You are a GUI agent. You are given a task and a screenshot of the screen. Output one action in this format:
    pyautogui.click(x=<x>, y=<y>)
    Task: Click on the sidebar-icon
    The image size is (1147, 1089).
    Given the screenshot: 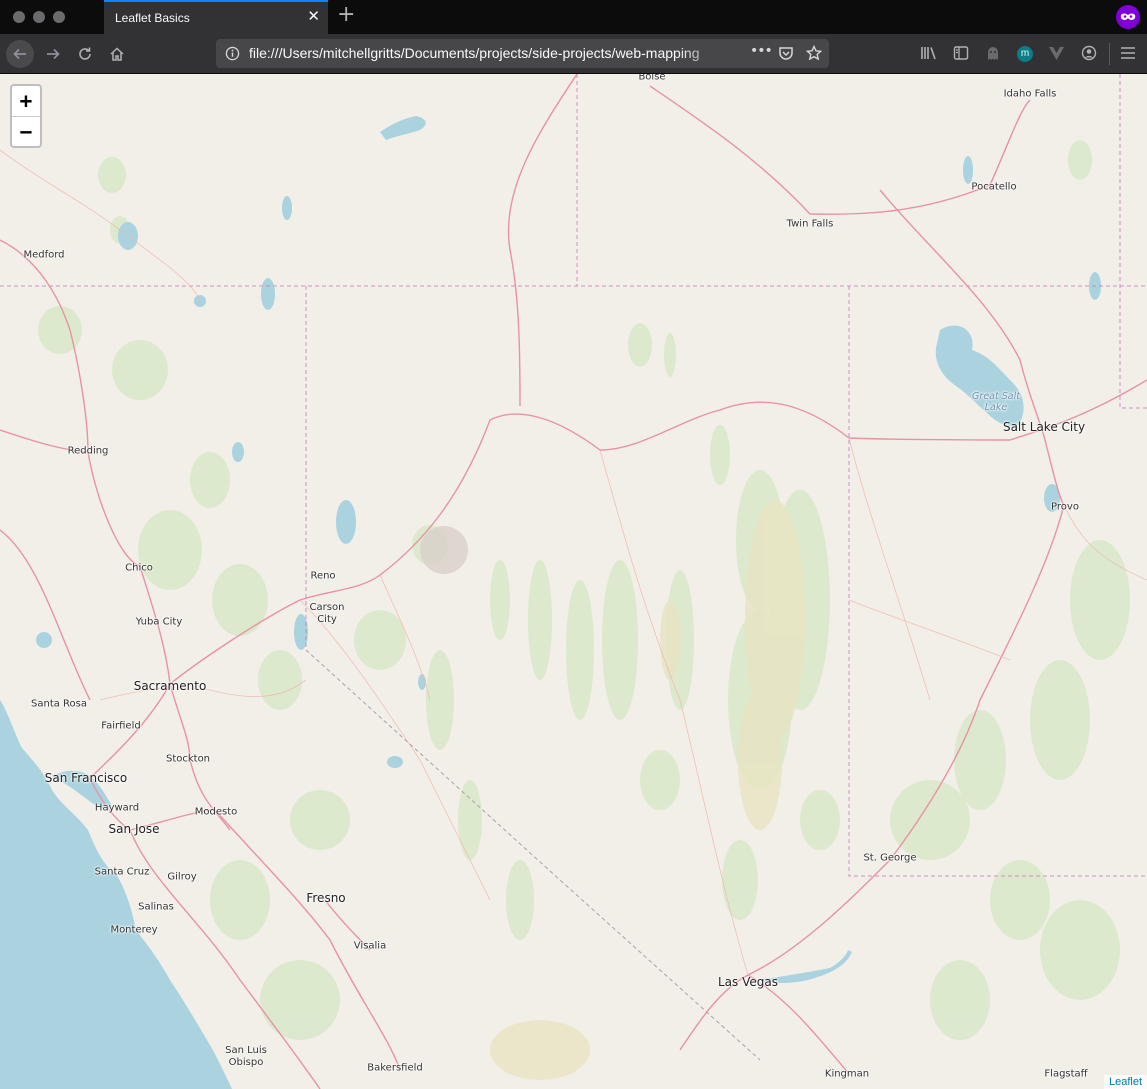 What is the action you would take?
    pyautogui.click(x=961, y=53)
    